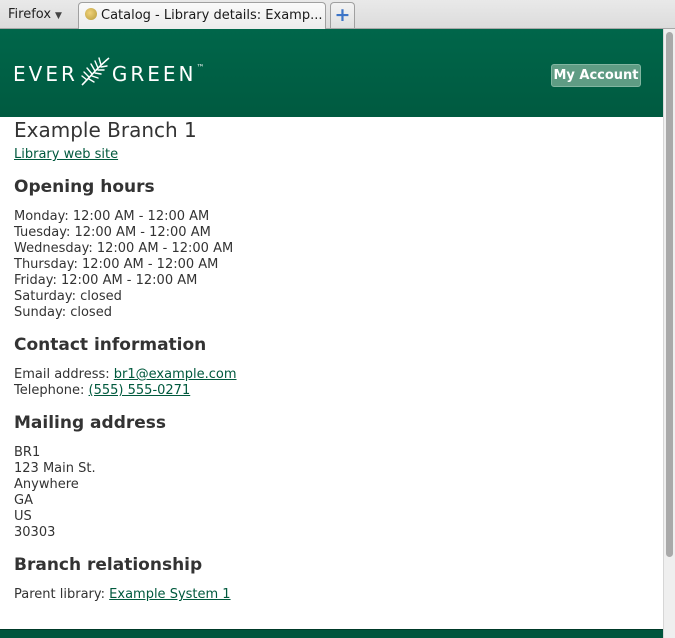 Image resolution: width=675 pixels, height=638 pixels. What do you see at coordinates (23, 500) in the screenshot?
I see `address-line: GA` at bounding box center [23, 500].